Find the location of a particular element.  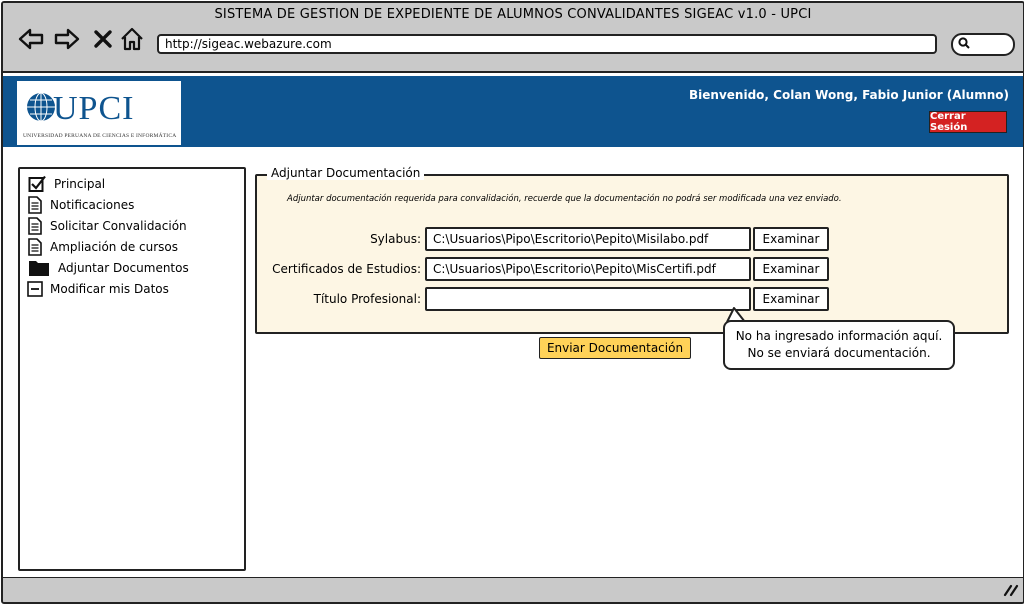

titulo-profesional-file-field is located at coordinates (588, 299).